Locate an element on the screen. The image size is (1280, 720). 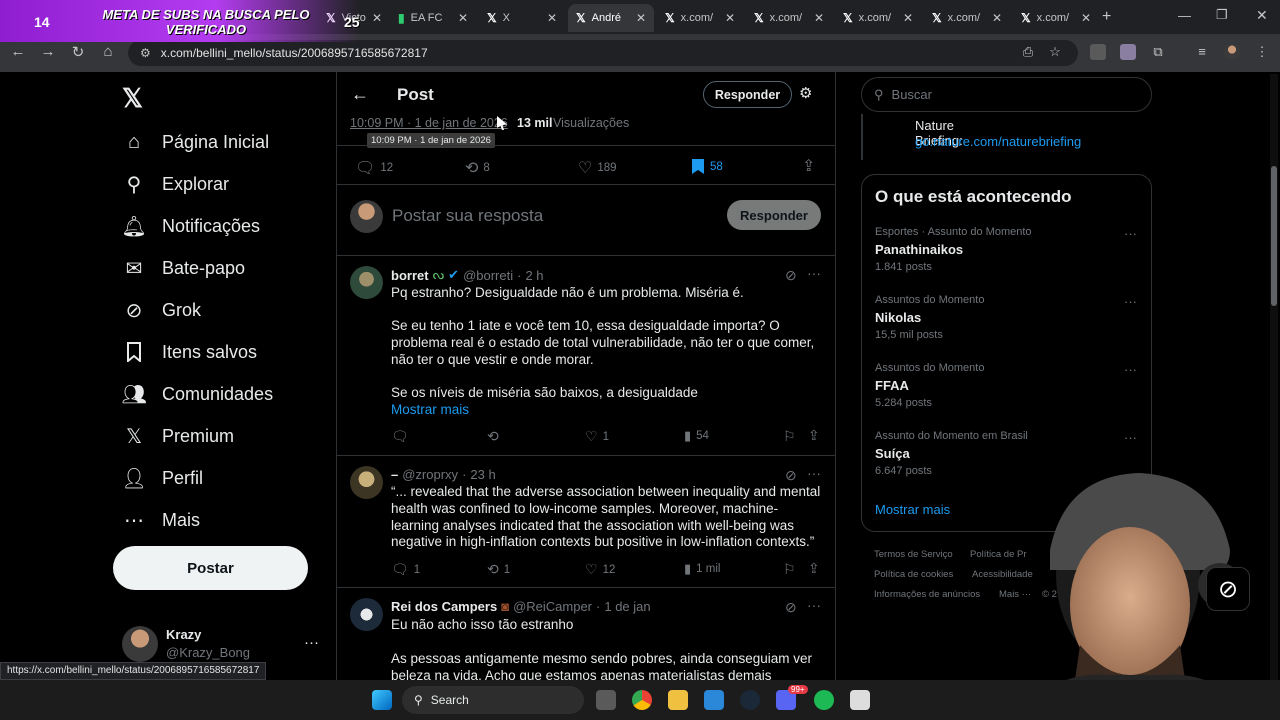
grok-floating-button: ⊘ is located at coordinates (1228, 589).